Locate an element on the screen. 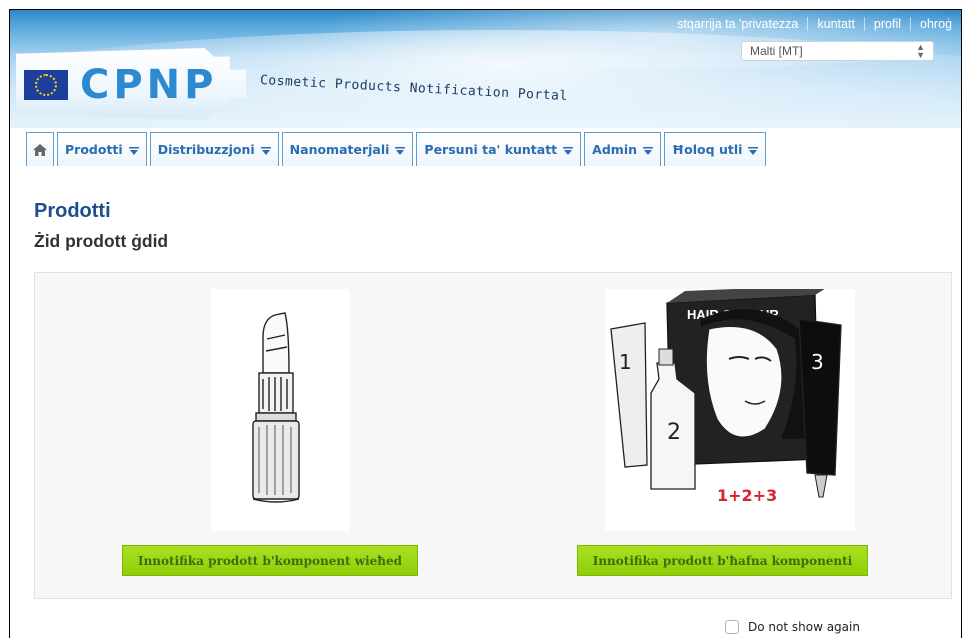 This screenshot has width=964, height=638. tab-label: Prodotti is located at coordinates (94, 149).